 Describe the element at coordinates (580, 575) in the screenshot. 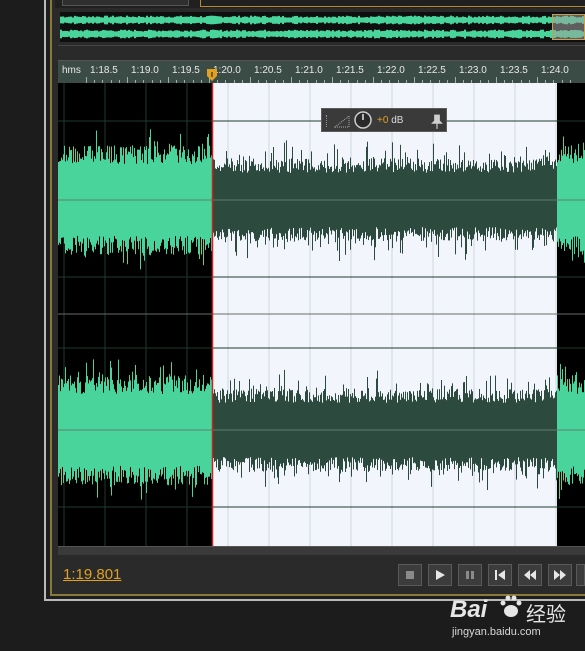

I see `go-to-end-button` at that location.